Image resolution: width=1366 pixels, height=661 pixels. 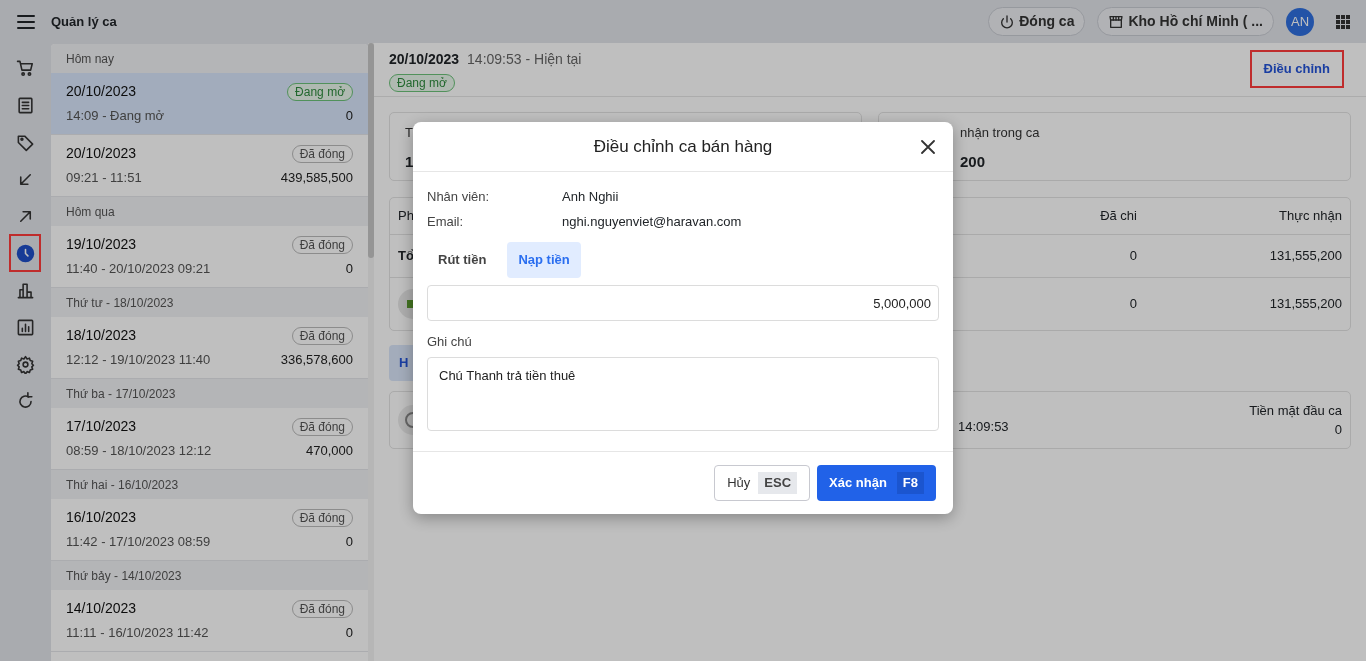 What do you see at coordinates (101, 609) in the screenshot?
I see `shift-date: 14/10/2023` at bounding box center [101, 609].